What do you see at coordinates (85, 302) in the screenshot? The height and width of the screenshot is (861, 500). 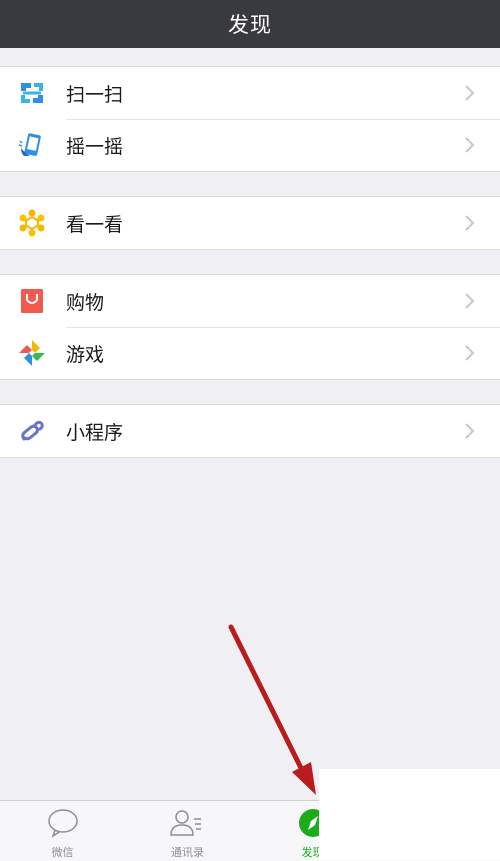 I see `menu-label-shopping: 购物` at bounding box center [85, 302].